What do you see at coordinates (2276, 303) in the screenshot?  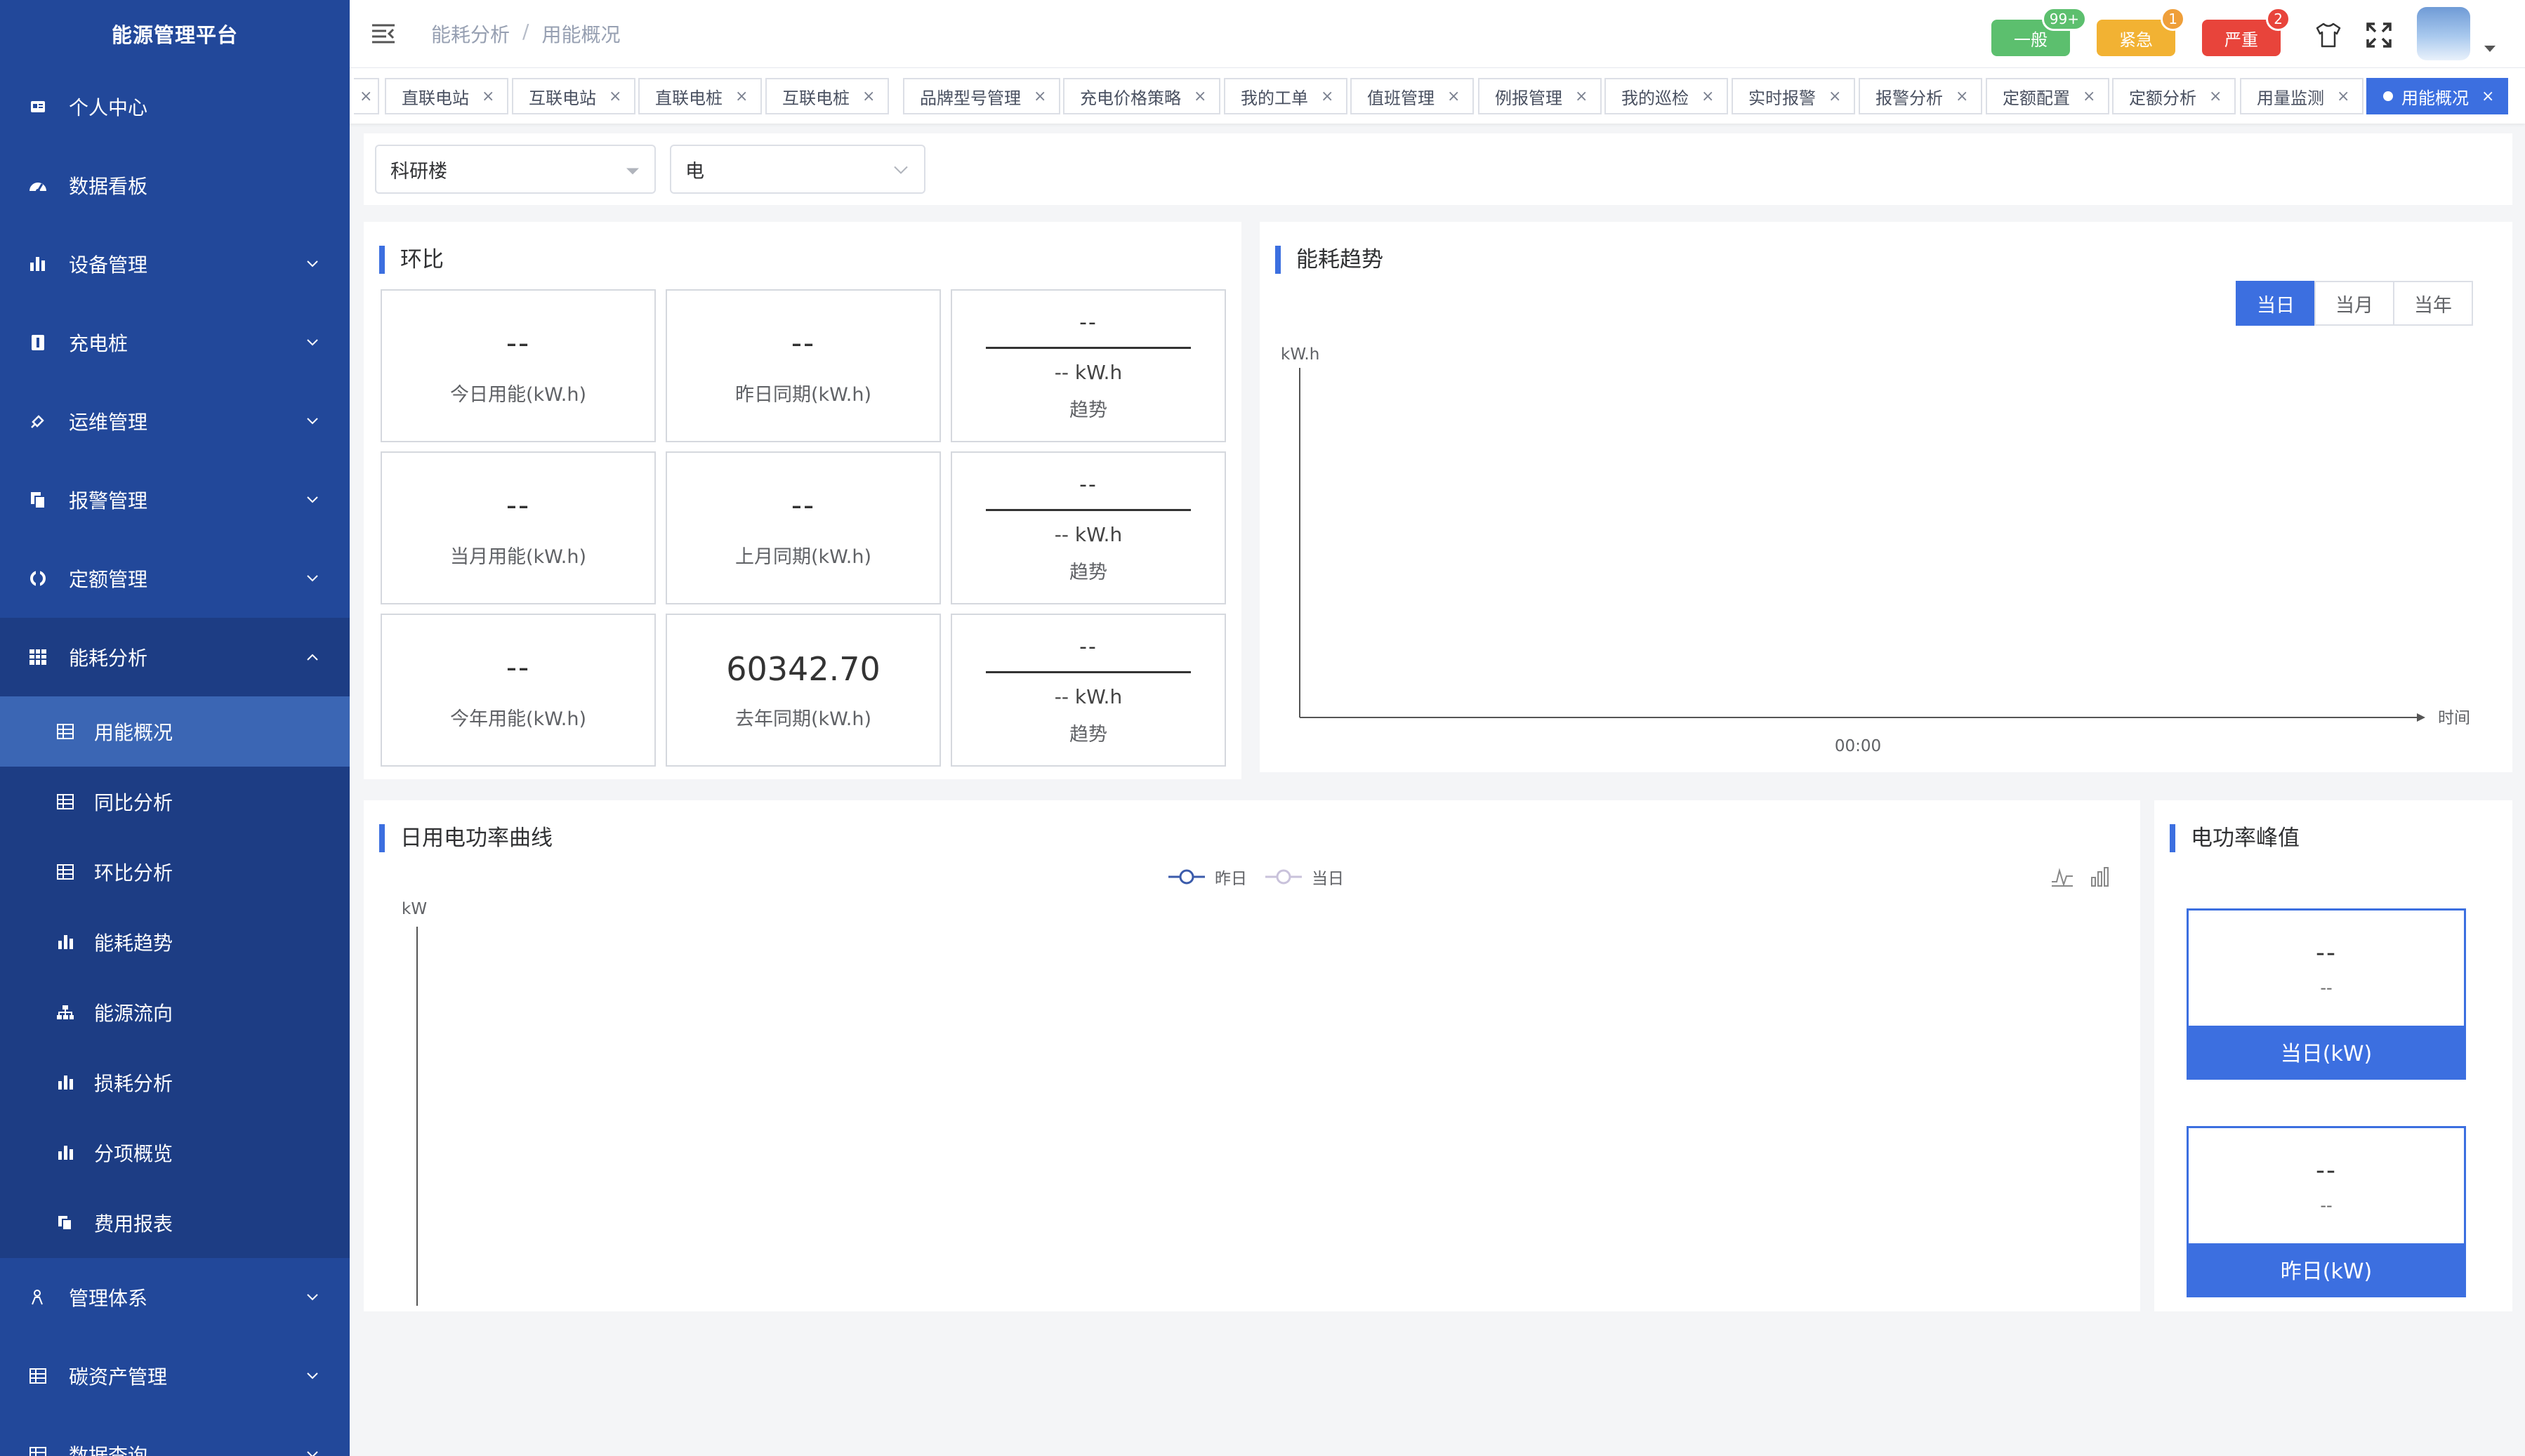 I see `period-today-button: 当日` at bounding box center [2276, 303].